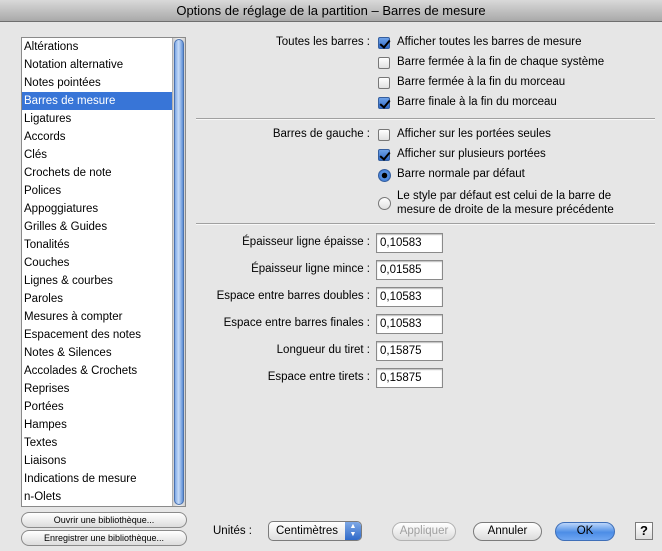 Image resolution: width=662 pixels, height=551 pixels. I want to click on apply-button: Appliquer, so click(424, 531).